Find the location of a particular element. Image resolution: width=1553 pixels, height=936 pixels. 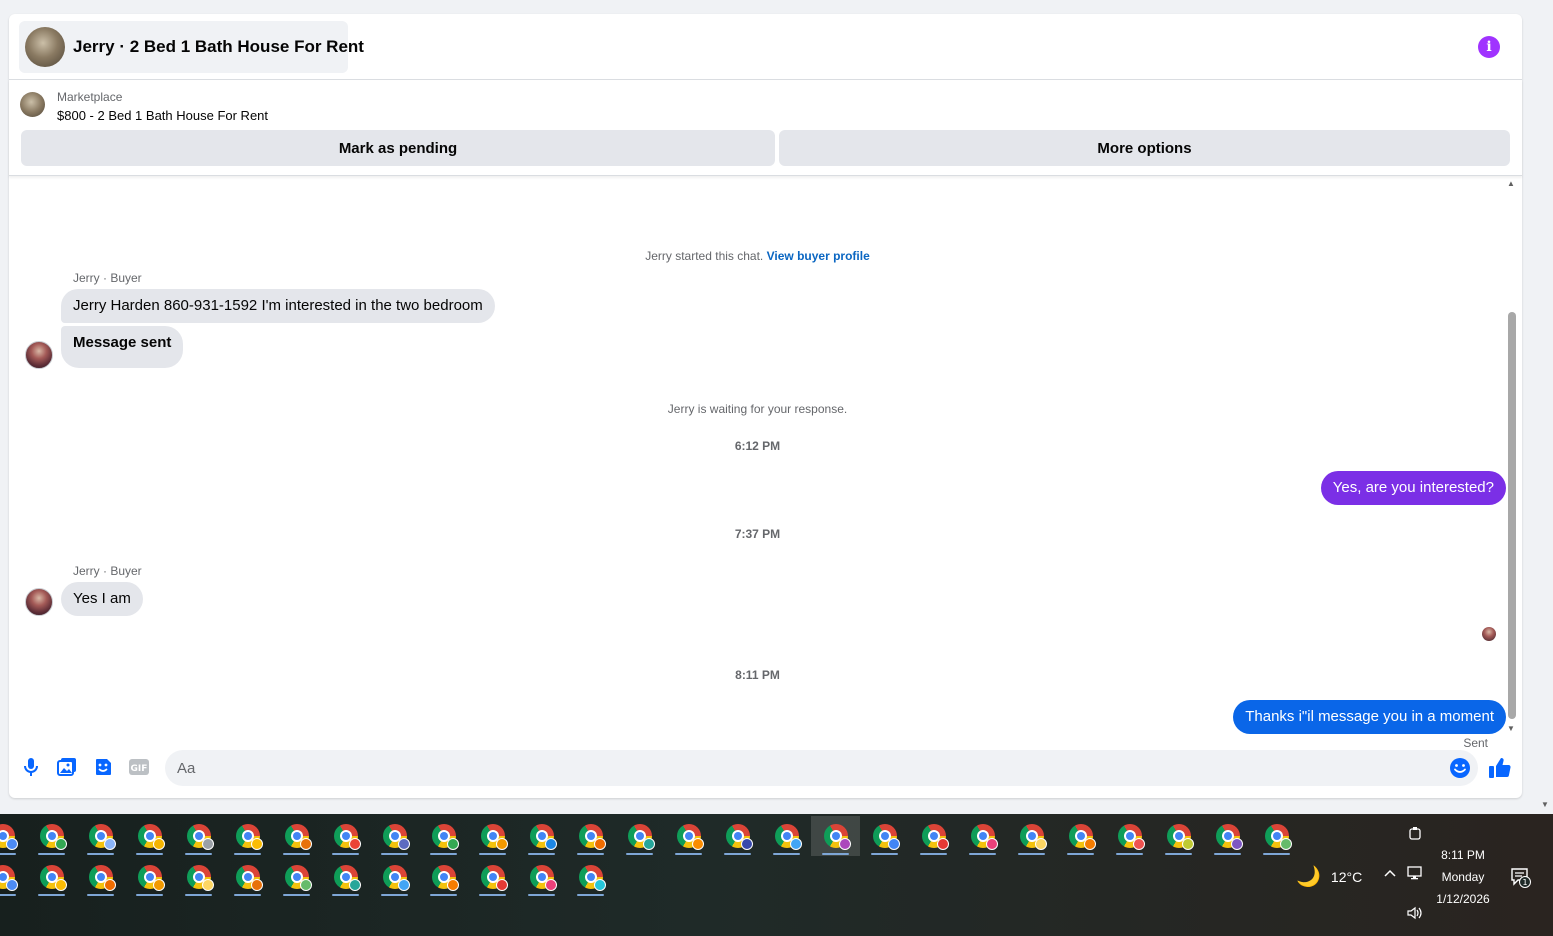

message-scrollbar: ▲ ▼ is located at coordinates (1512, 458).